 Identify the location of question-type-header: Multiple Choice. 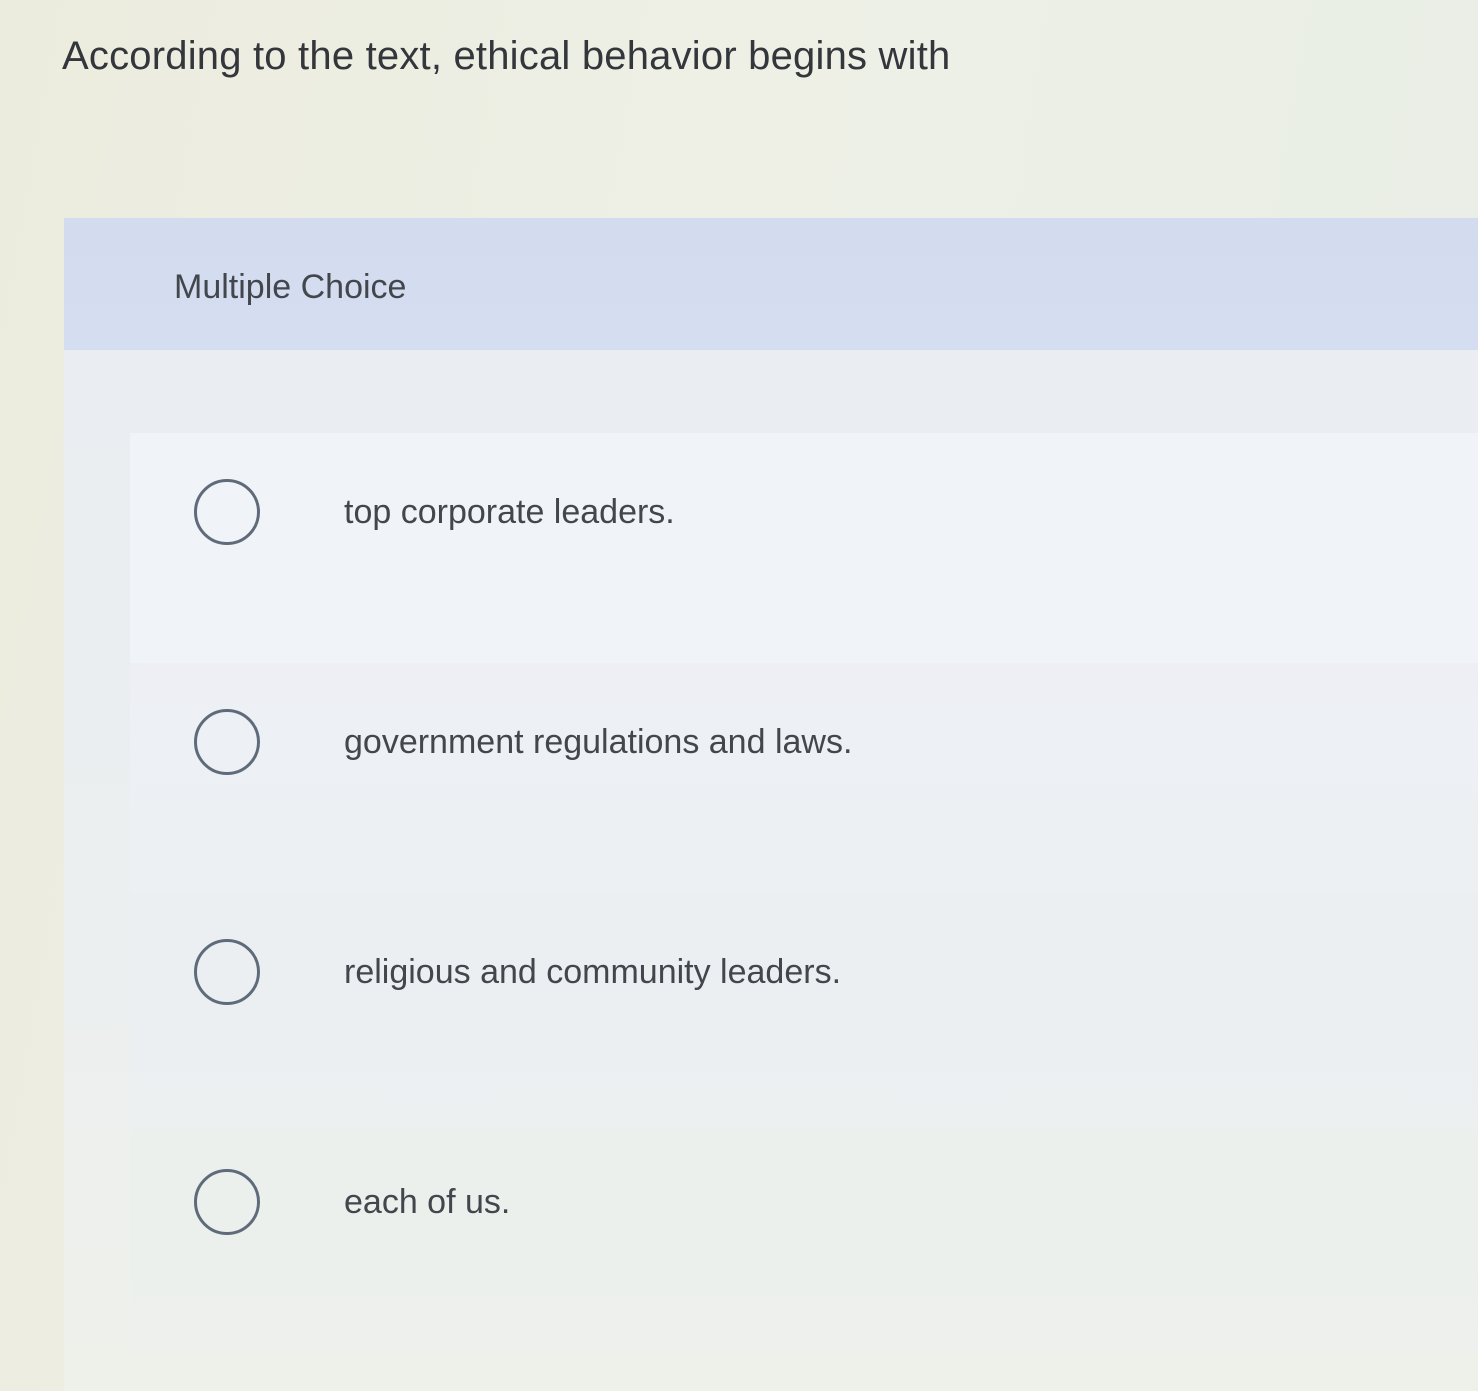
(771, 284).